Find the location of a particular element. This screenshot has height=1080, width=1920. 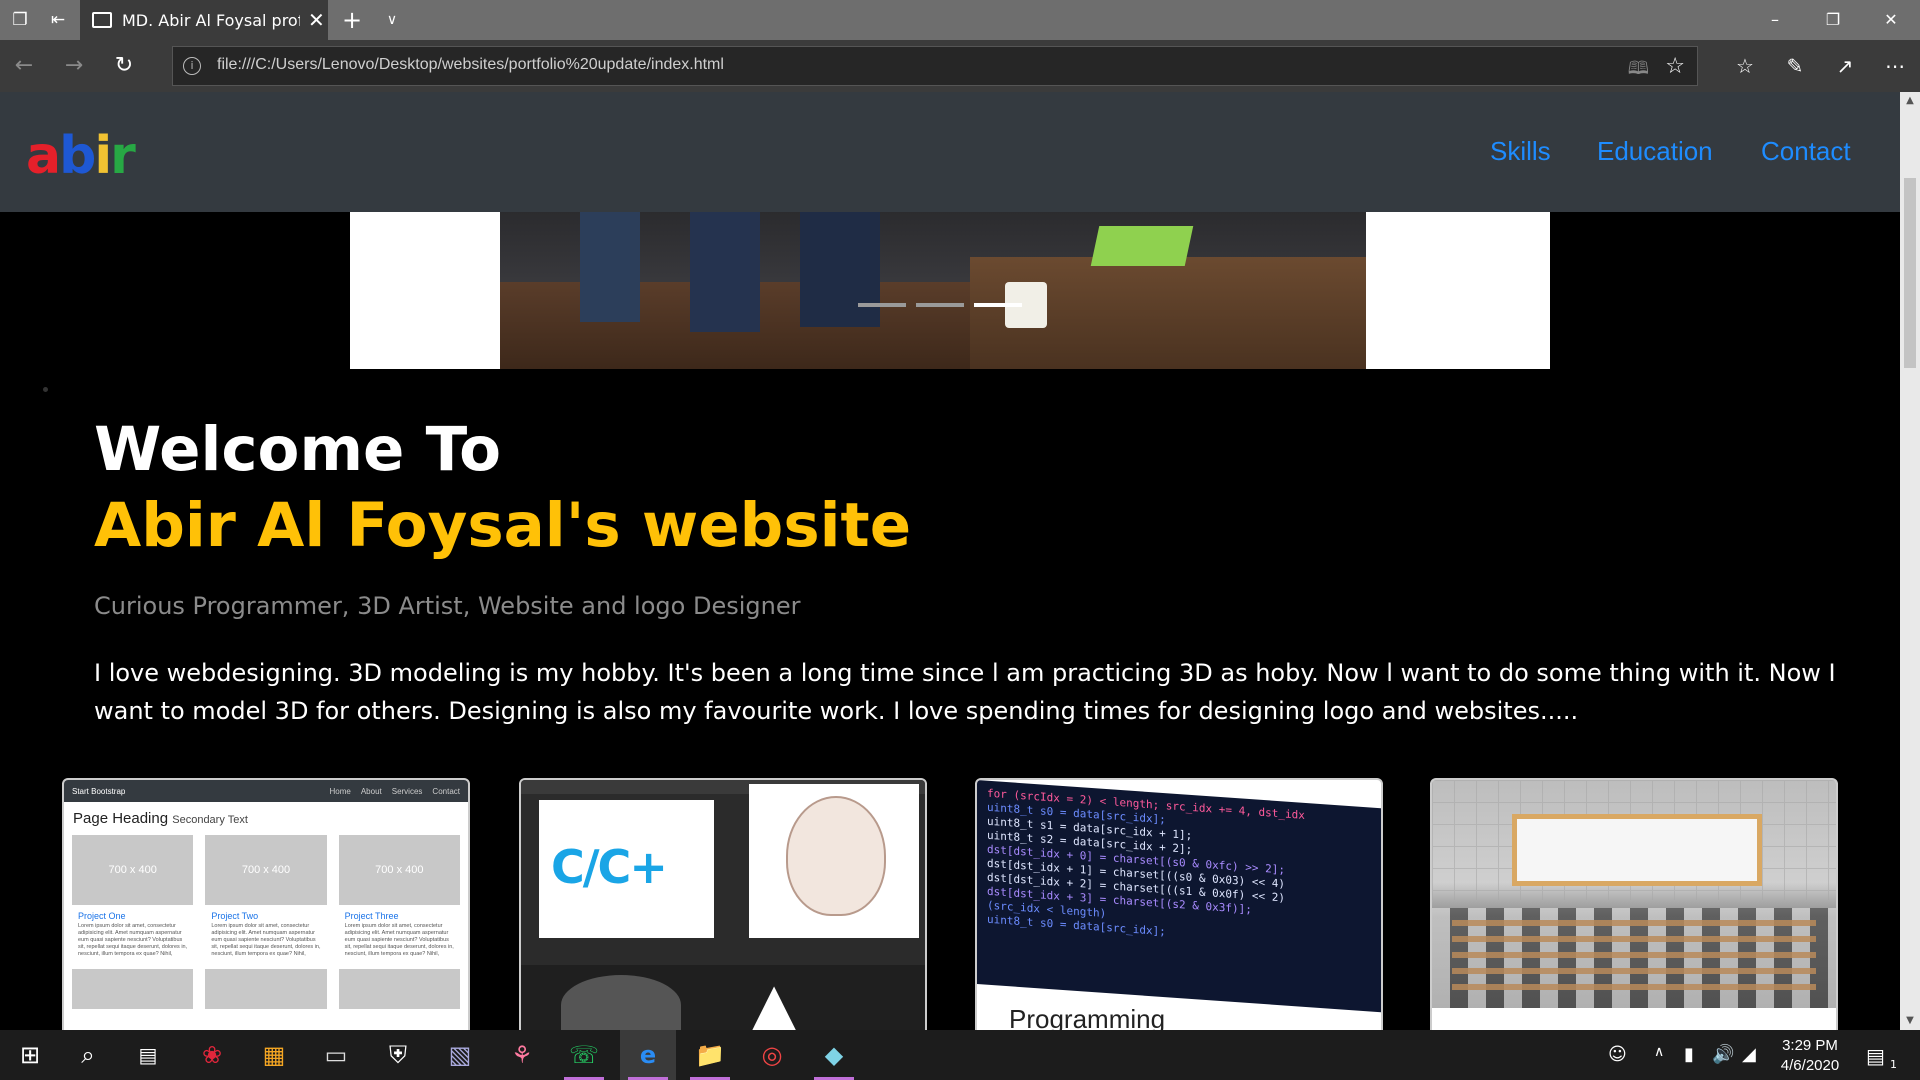

puffin-render is located at coordinates (621, 1002).